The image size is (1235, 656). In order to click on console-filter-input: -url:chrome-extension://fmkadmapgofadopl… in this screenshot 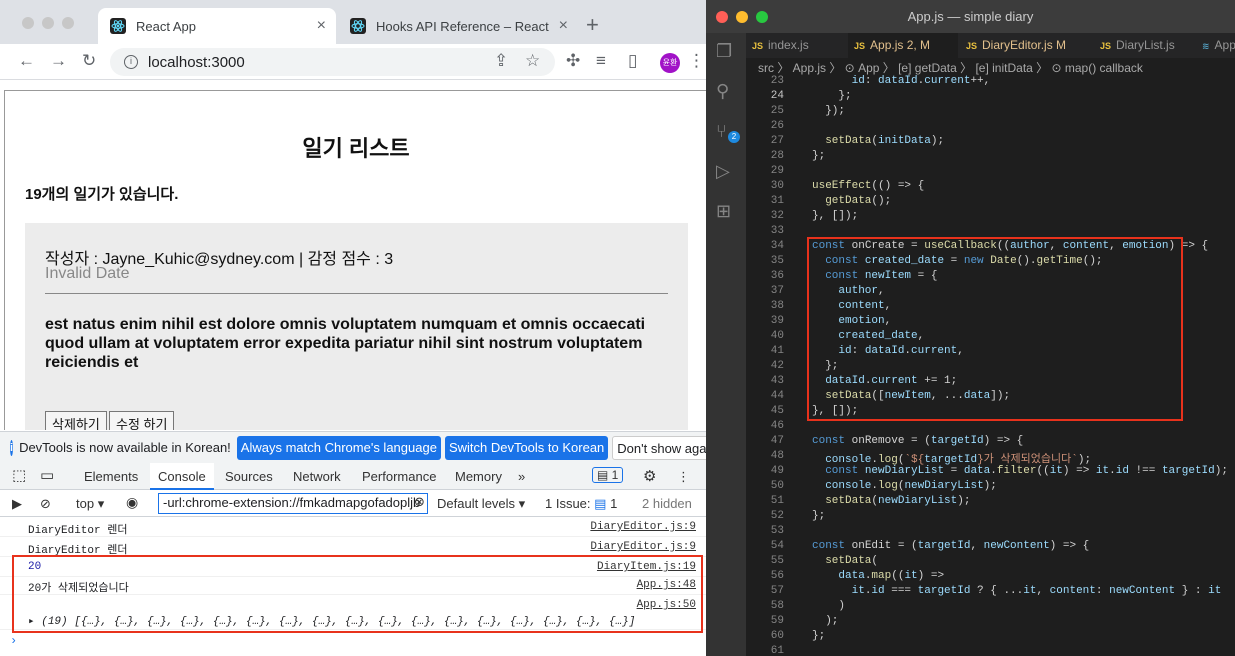, I will do `click(293, 503)`.